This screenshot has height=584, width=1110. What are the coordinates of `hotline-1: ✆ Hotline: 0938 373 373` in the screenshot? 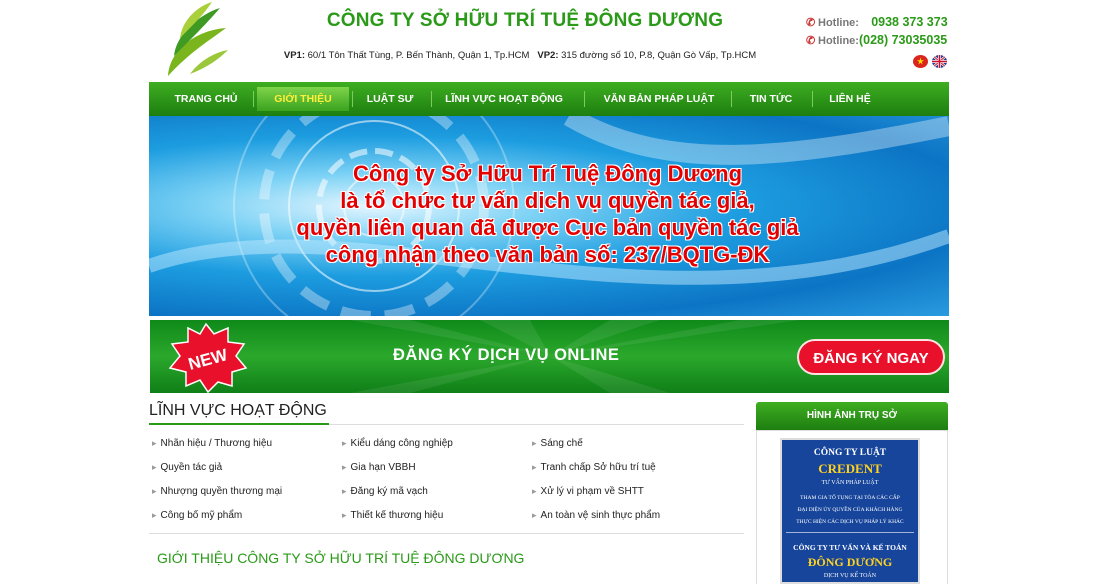 It's located at (877, 22).